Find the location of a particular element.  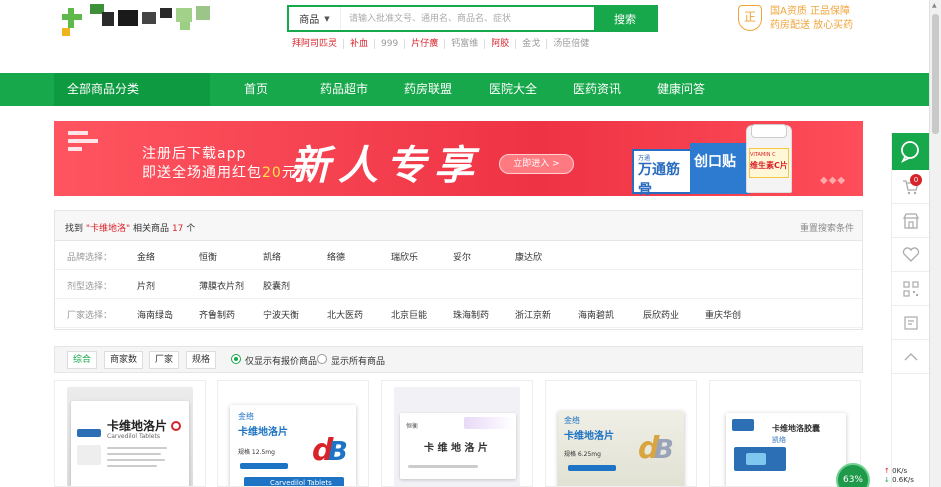

hot-word-link: 钙富维 is located at coordinates (464, 44).